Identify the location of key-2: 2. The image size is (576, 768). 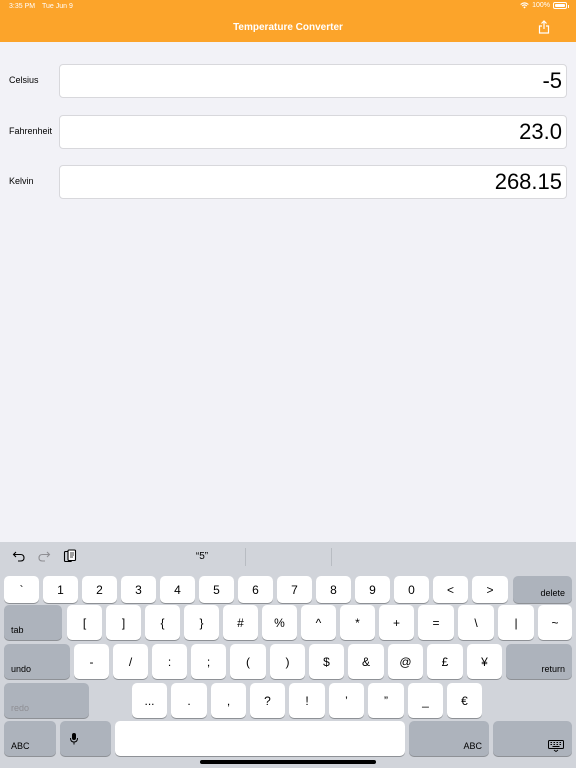
(99, 589).